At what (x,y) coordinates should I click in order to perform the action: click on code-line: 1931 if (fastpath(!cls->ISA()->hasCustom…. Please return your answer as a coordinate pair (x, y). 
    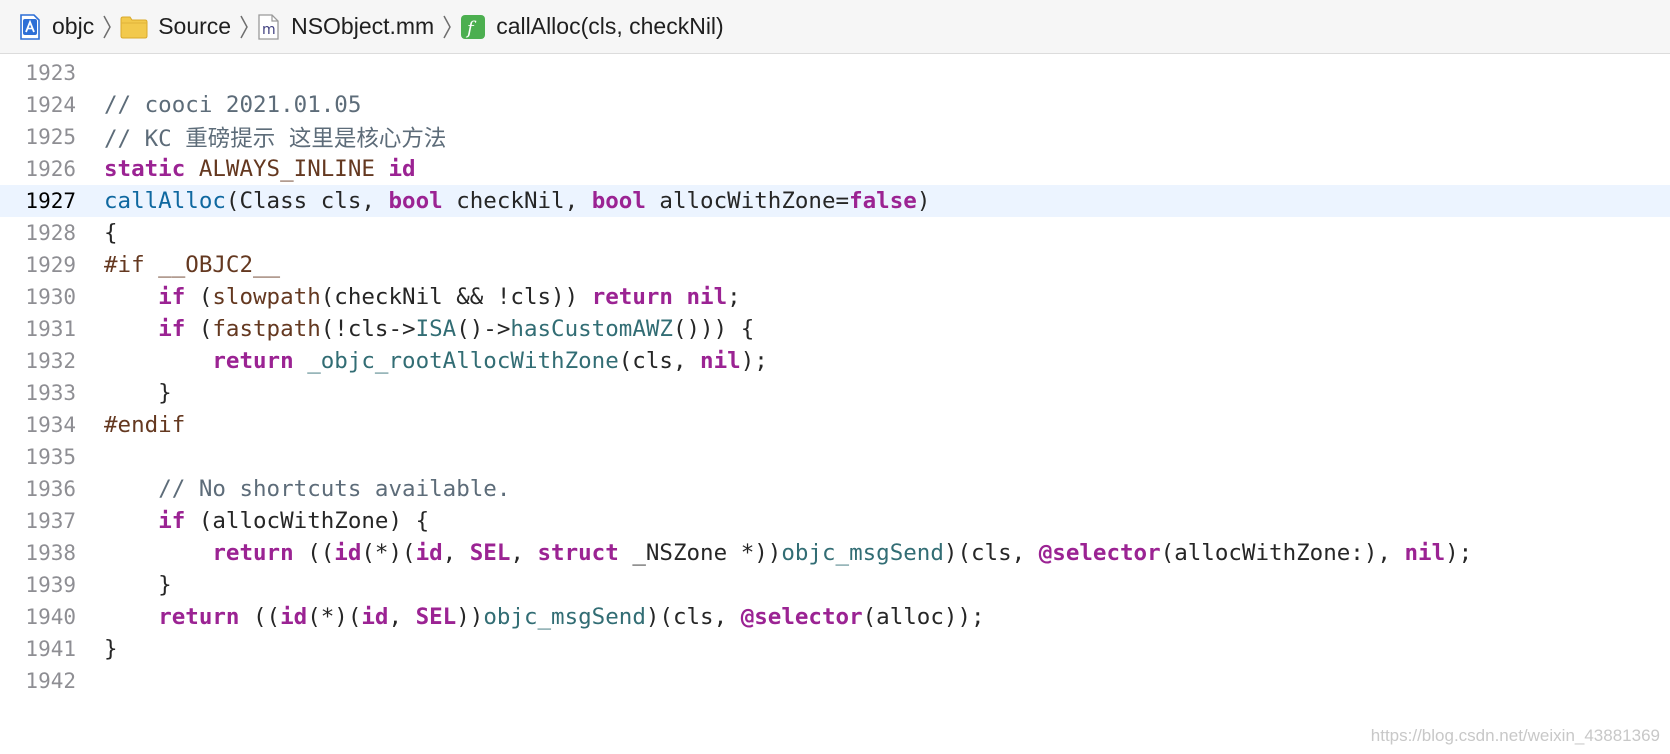
    Looking at the image, I should click on (835, 329).